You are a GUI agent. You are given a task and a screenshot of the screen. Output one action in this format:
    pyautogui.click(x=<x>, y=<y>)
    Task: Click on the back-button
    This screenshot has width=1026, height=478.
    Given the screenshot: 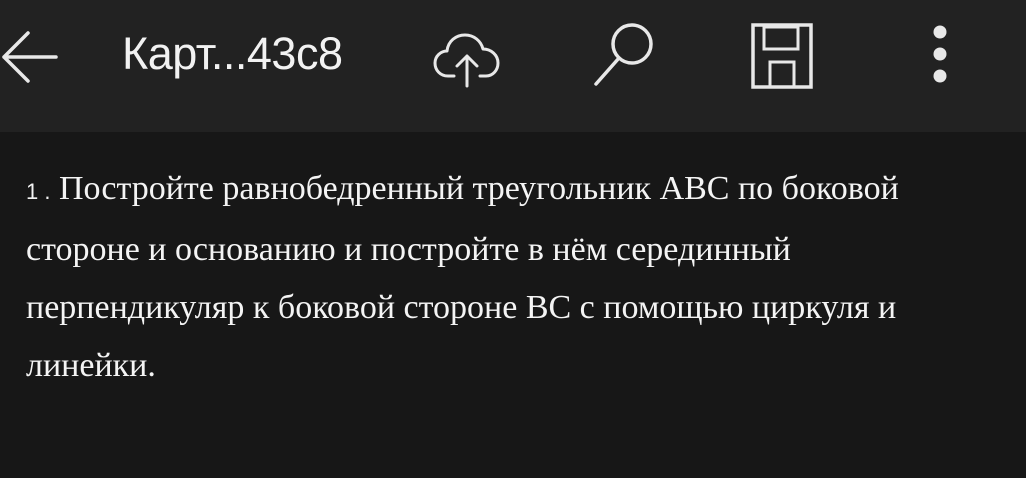 What is the action you would take?
    pyautogui.click(x=35, y=56)
    